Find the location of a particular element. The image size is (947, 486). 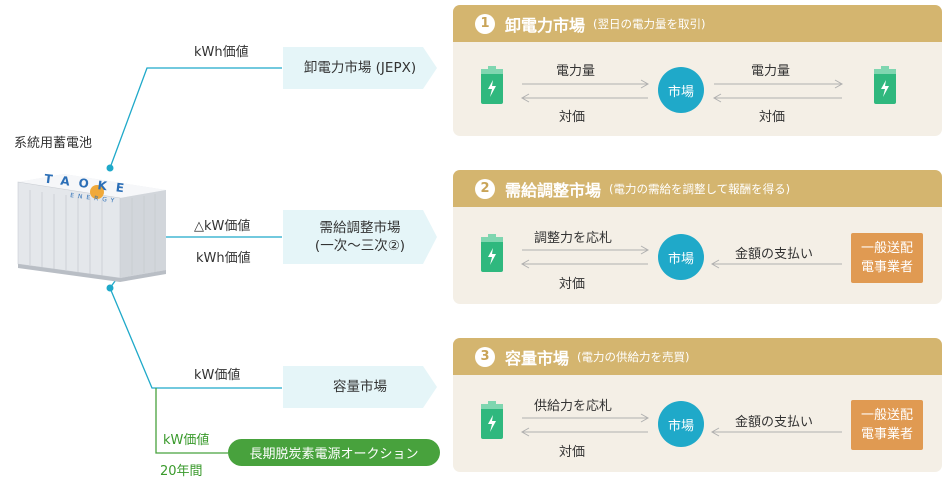

flow-label: 供給力を応札 is located at coordinates (573, 406).